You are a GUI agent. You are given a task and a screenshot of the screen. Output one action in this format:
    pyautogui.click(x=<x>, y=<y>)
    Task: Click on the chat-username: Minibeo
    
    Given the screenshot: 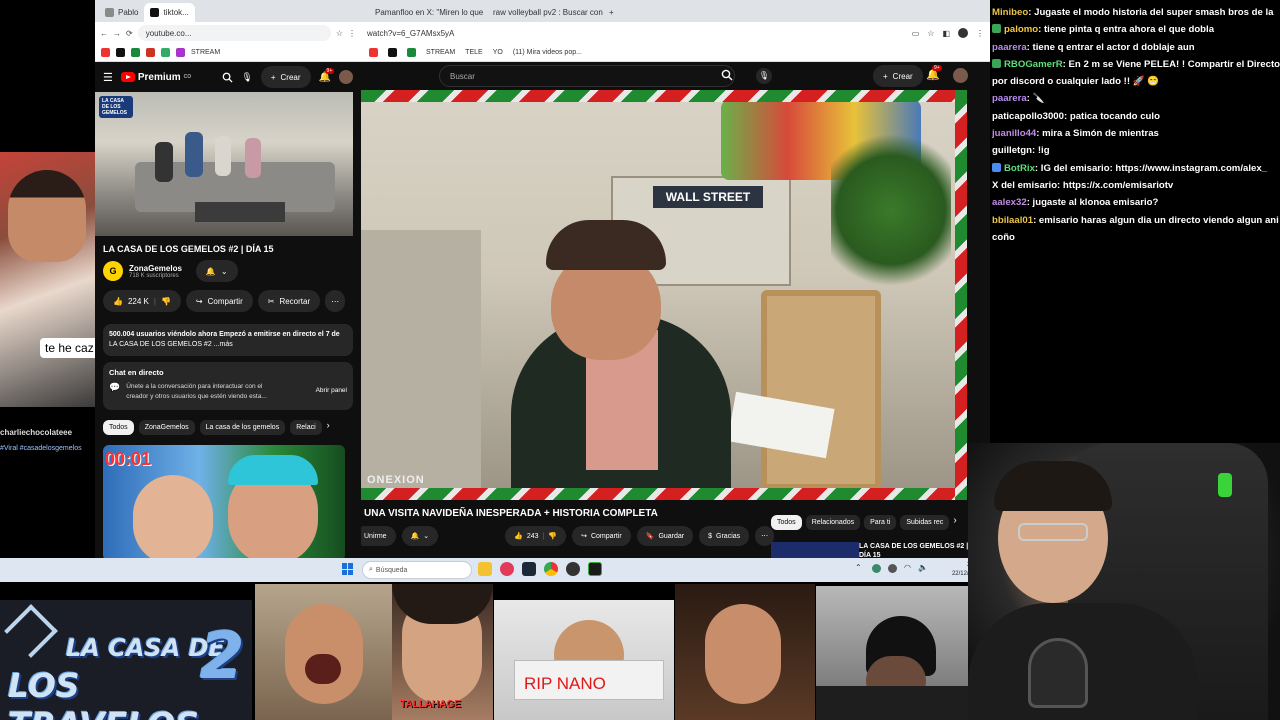 What is the action you would take?
    pyautogui.click(x=1010, y=12)
    